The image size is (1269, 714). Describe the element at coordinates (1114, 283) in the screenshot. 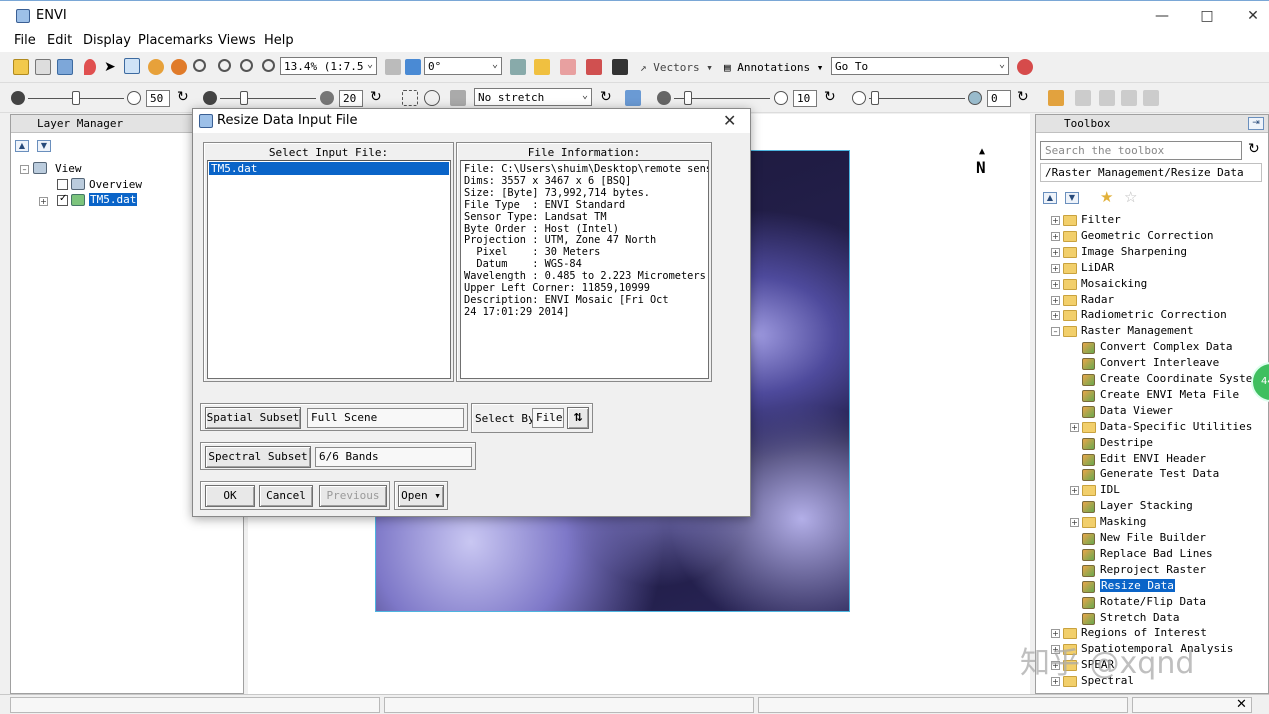

I see `toolbox-folder-item: Mosaicking` at that location.